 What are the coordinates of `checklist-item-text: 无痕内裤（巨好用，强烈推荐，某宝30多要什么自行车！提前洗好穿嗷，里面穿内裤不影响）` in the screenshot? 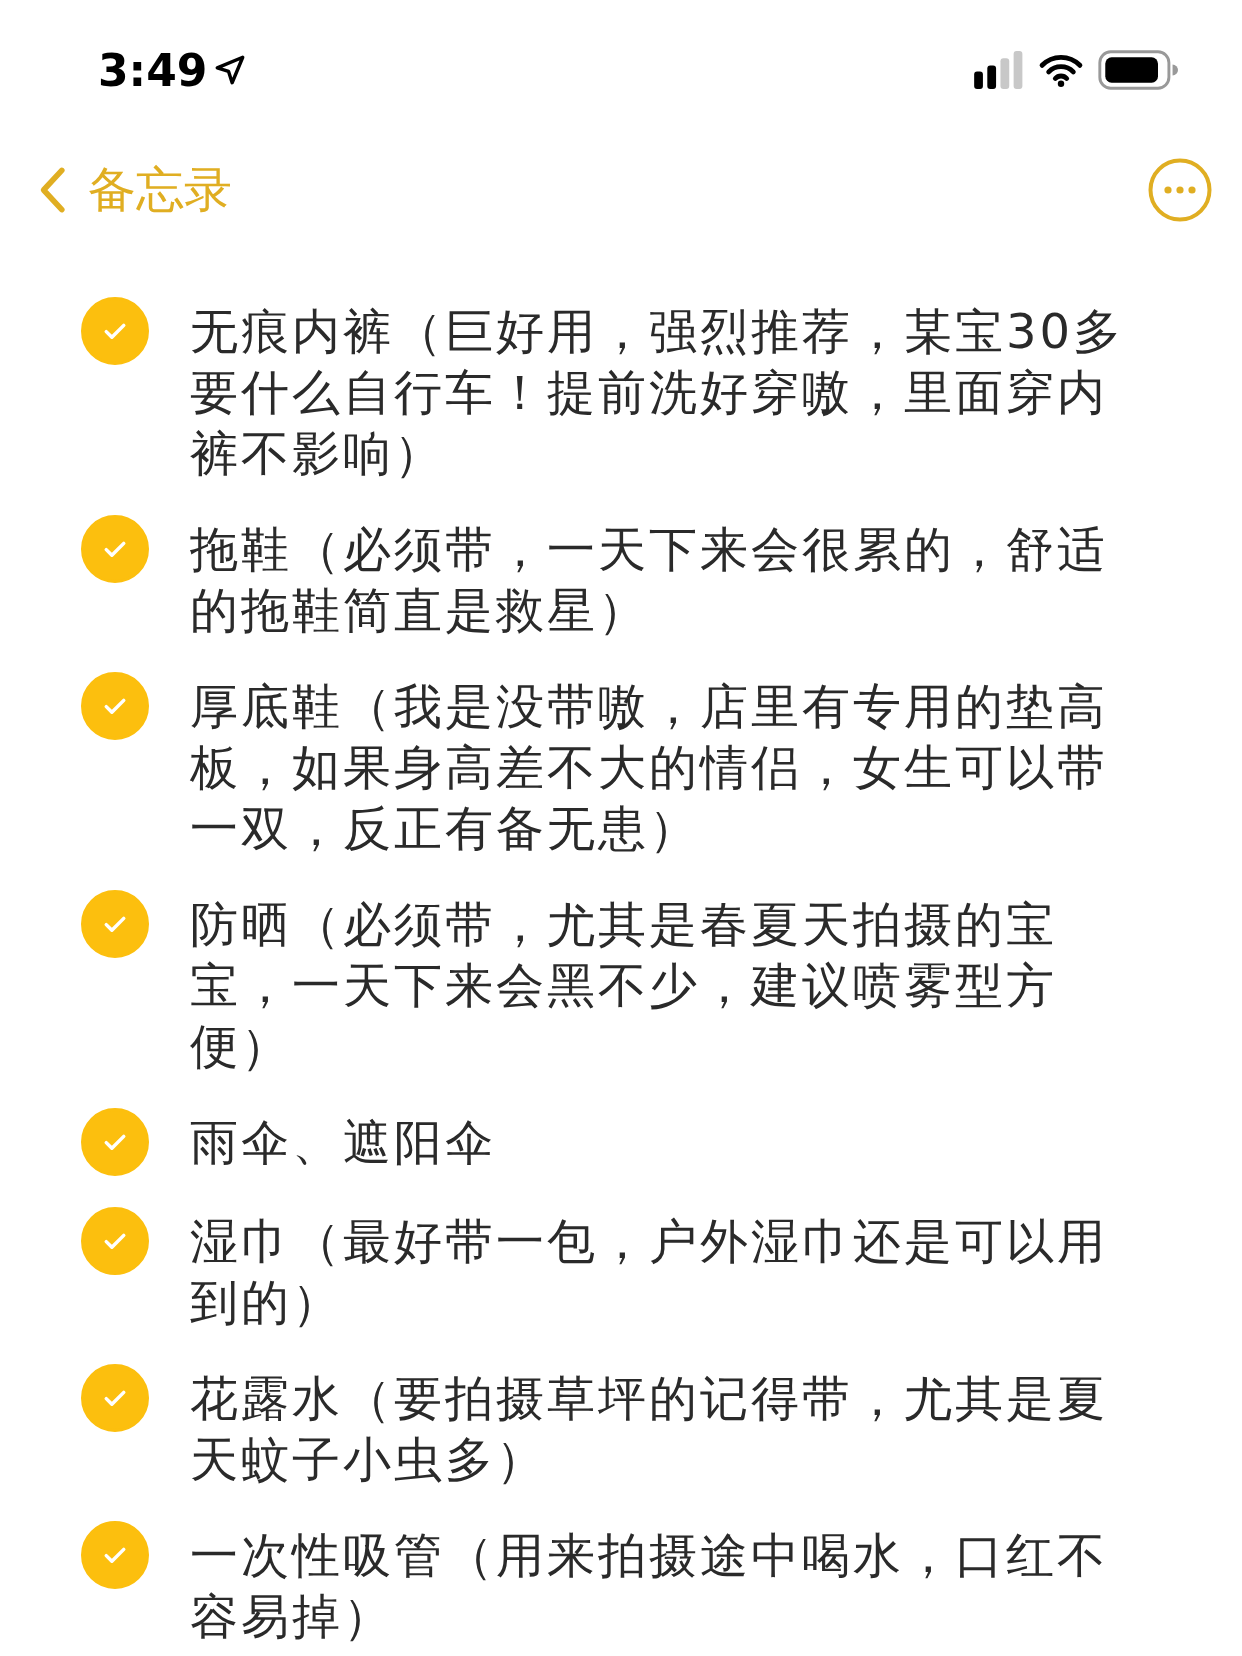 It's located at (658, 392).